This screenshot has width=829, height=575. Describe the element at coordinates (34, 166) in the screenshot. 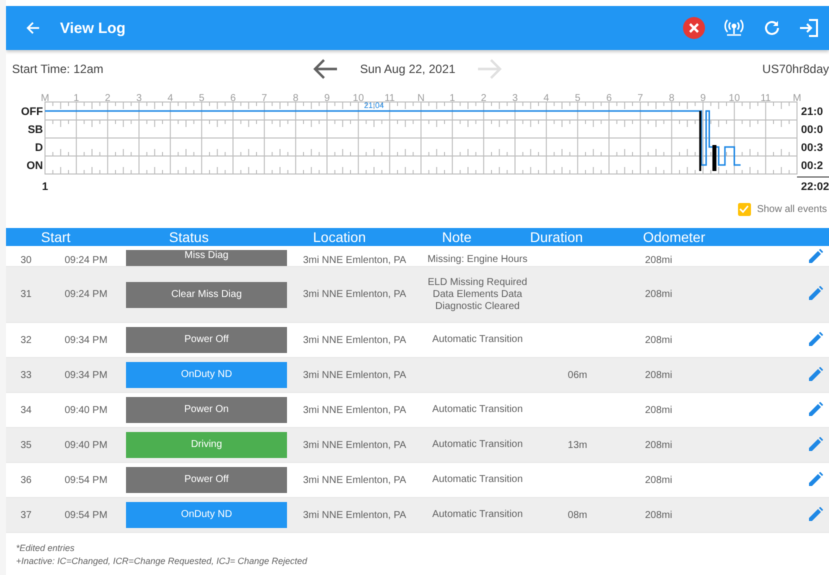

I see `status-row-label: ON` at that location.